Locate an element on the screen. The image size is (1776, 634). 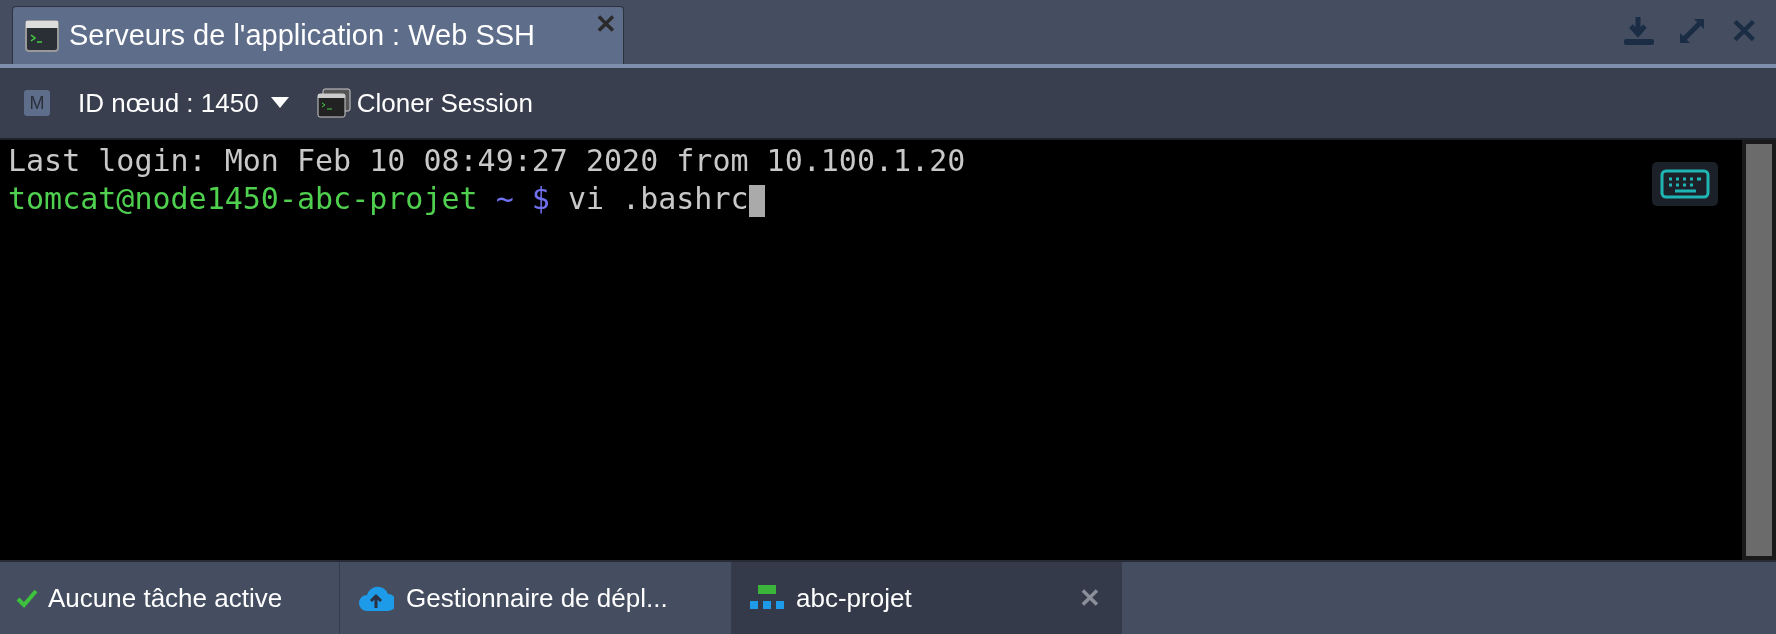
scrollbar is located at coordinates (1759, 350).